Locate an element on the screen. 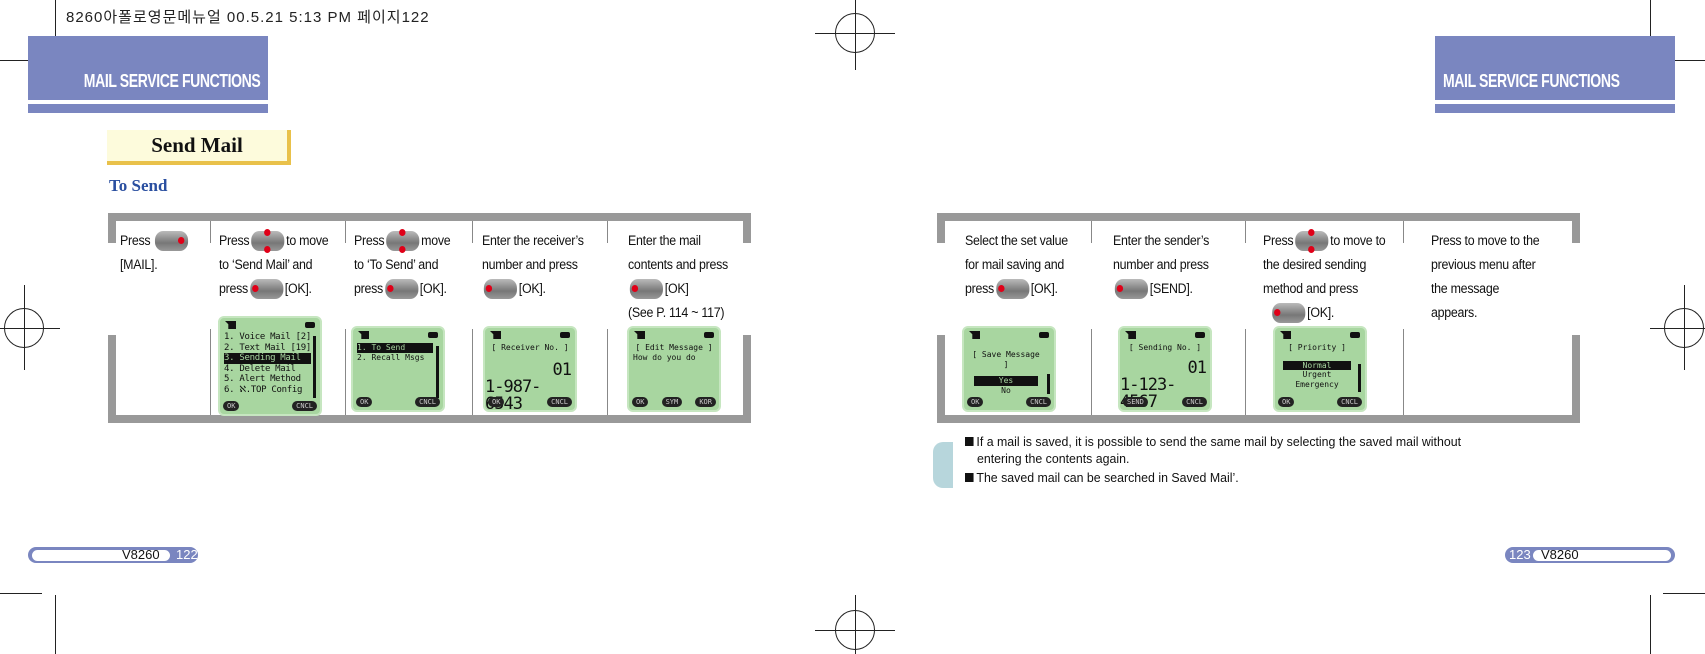 This screenshot has width=1705, height=654. step-3: Press move to ‘To Send’ and press [OK]. is located at coordinates (402, 265).